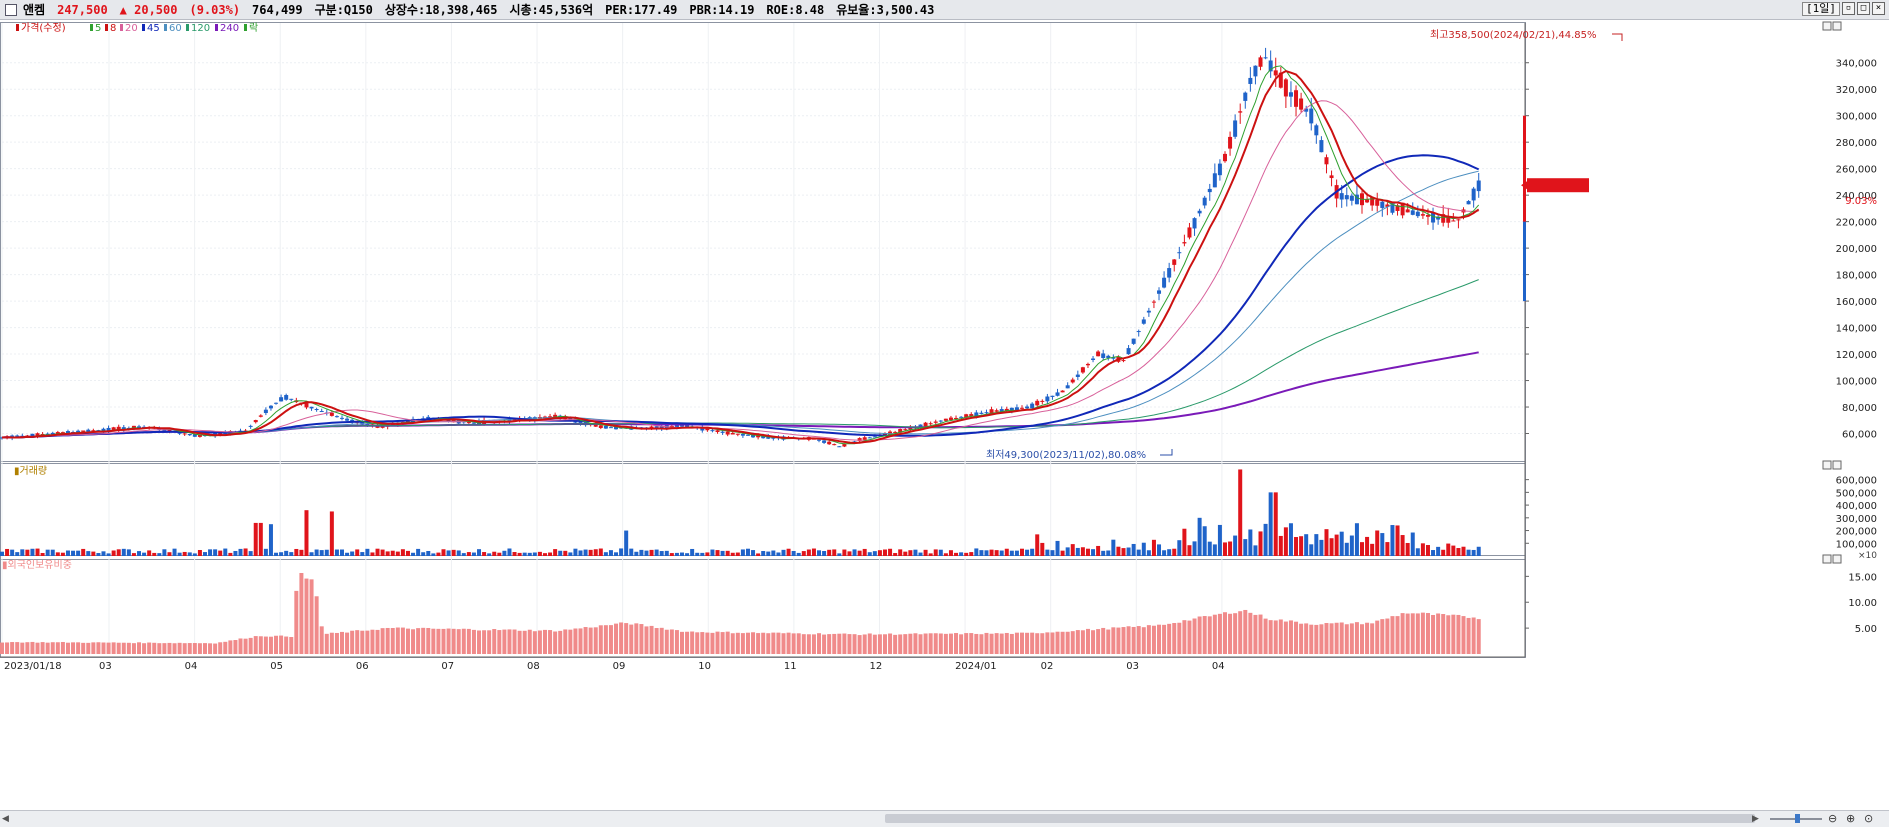  I want to click on maximize-icon: □, so click(1863, 8).